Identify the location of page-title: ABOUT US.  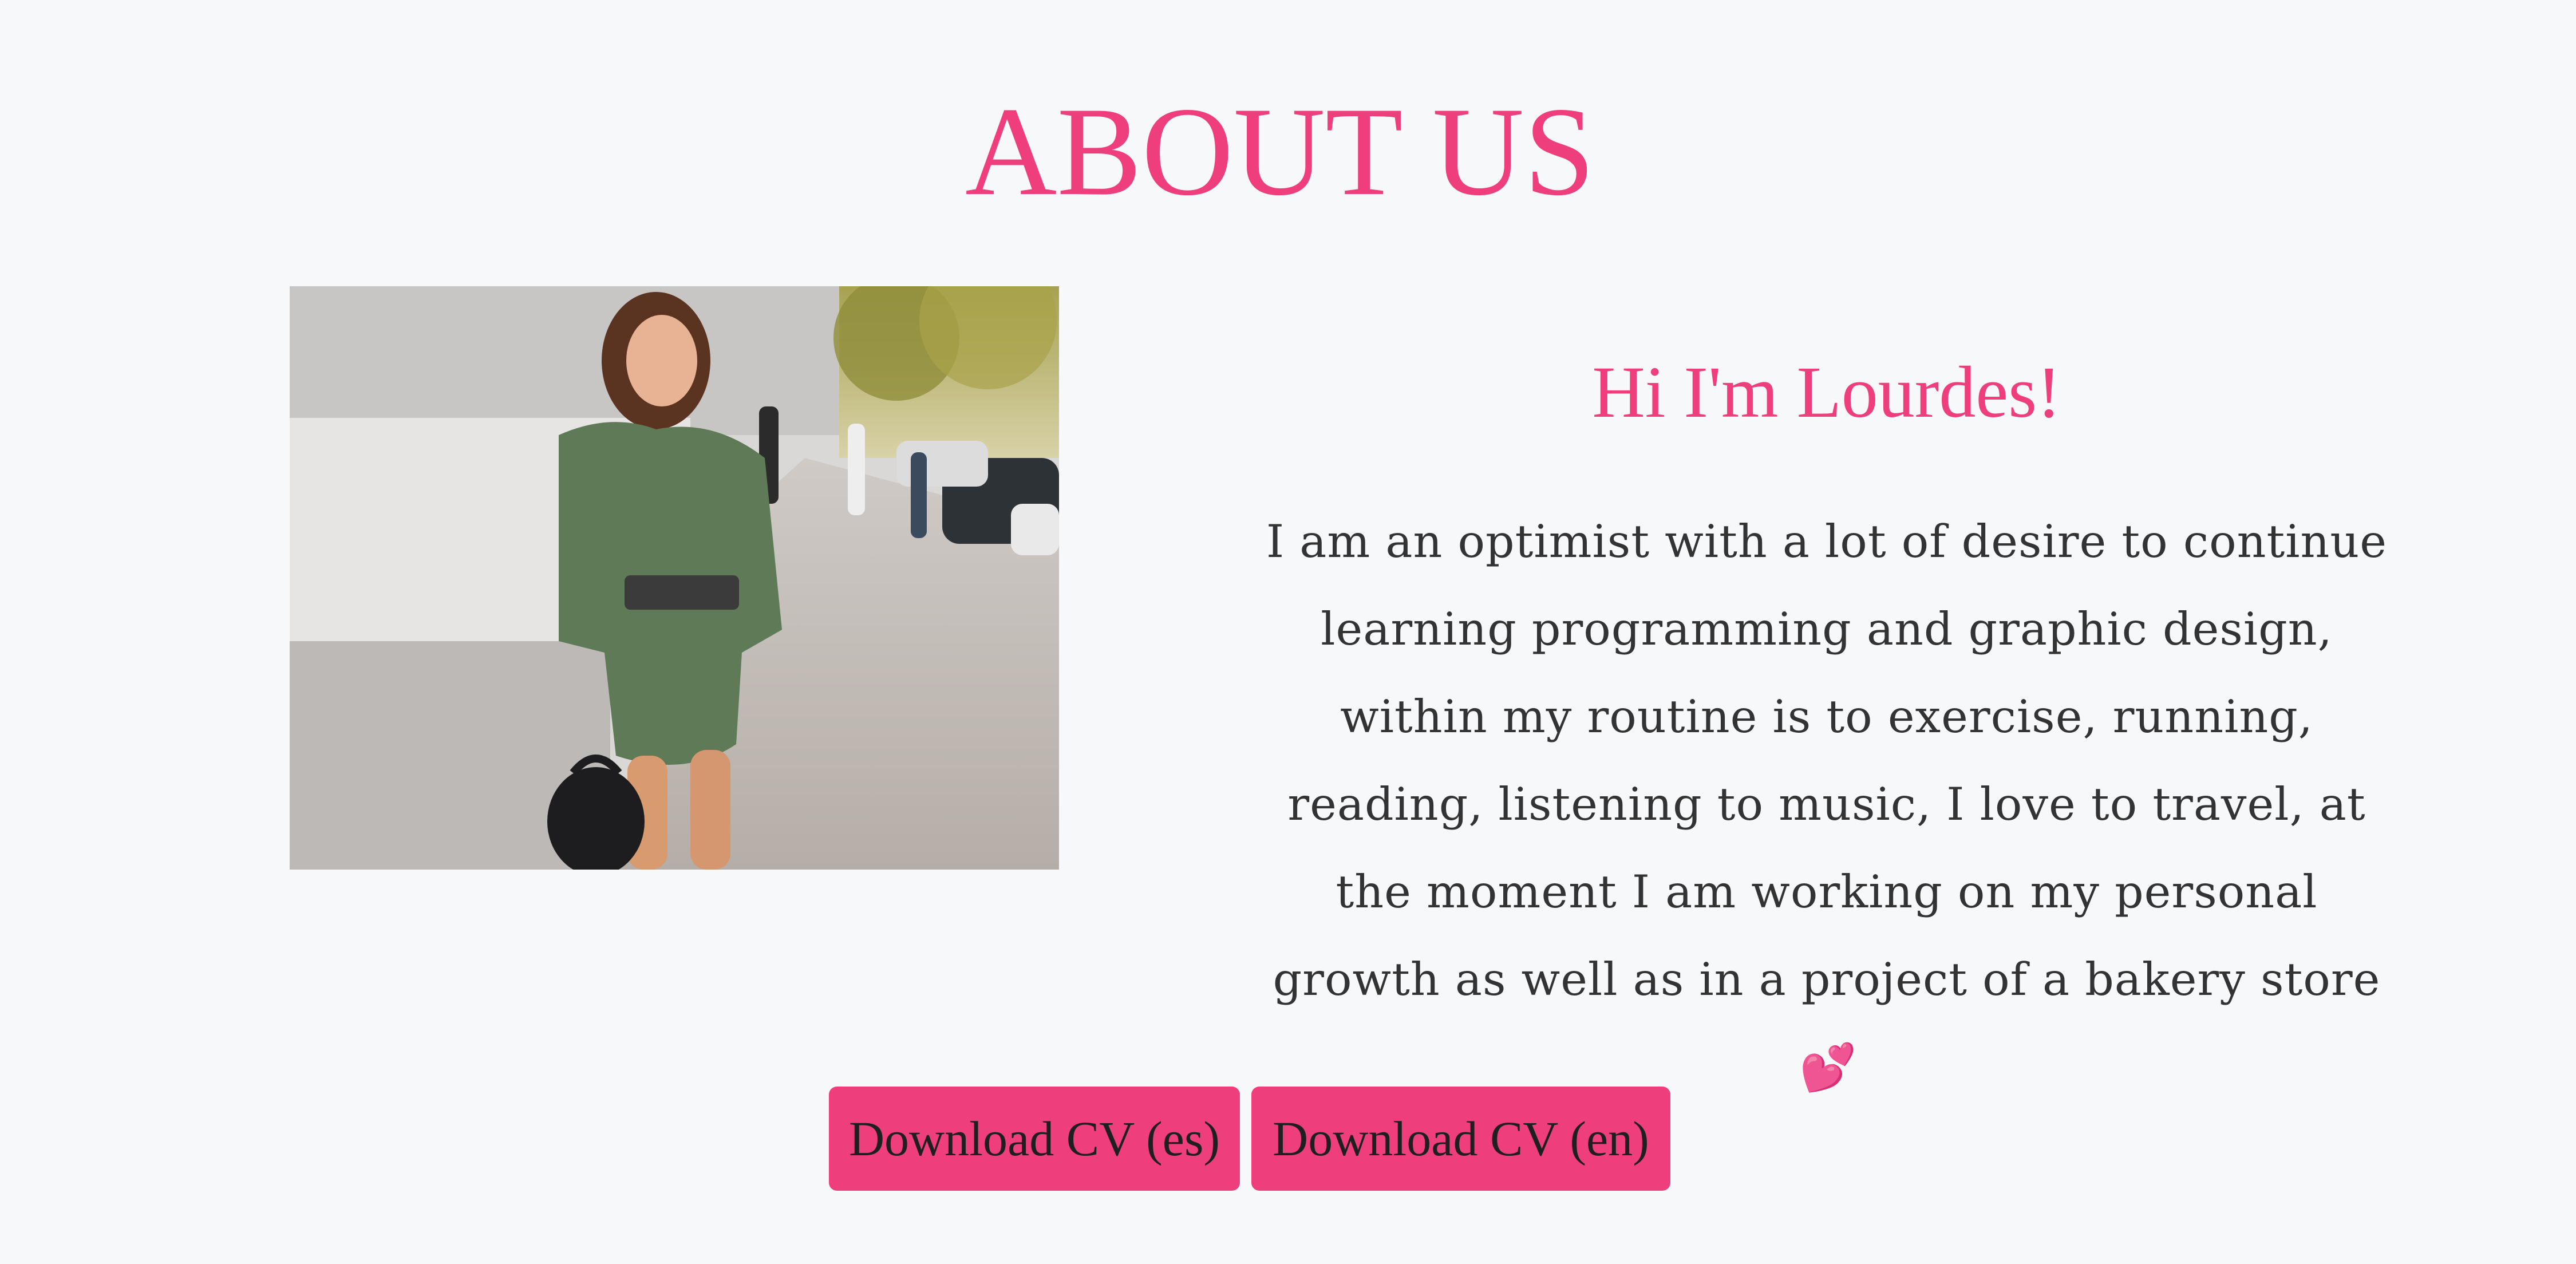
(1280, 151).